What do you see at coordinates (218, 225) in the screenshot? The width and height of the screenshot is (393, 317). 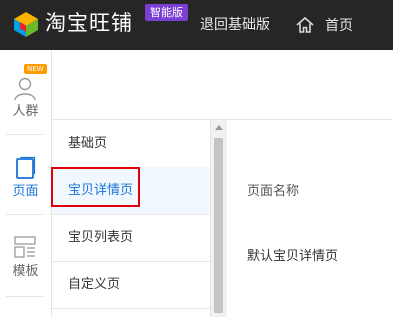 I see `scroll-thumb` at bounding box center [218, 225].